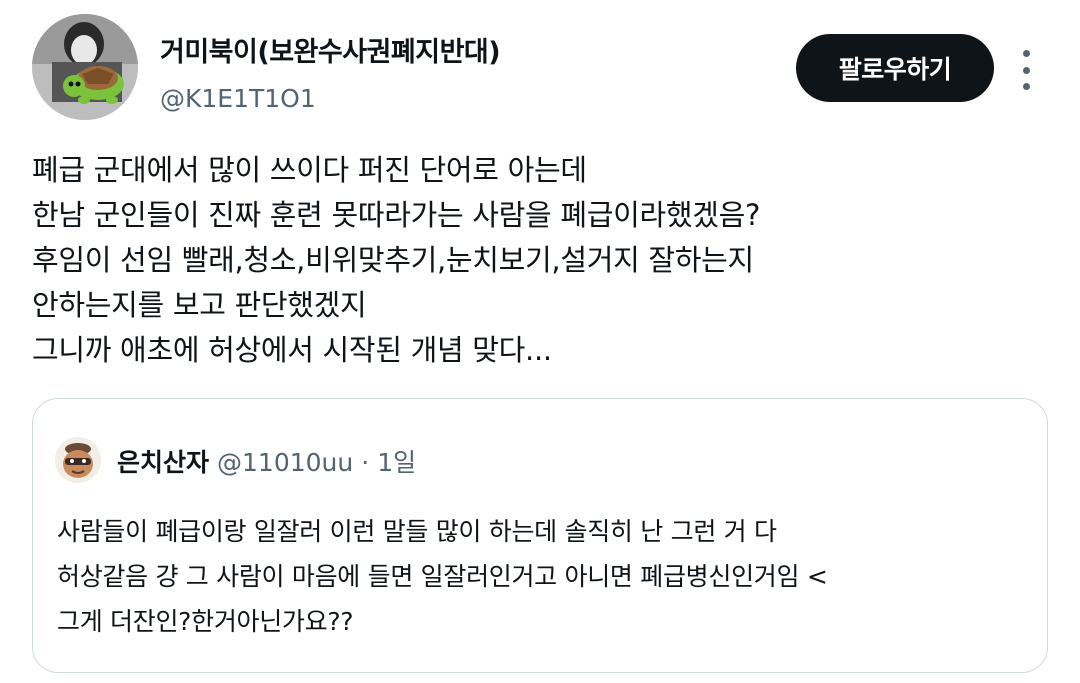 This screenshot has height=683, width=1080. Describe the element at coordinates (417, 531) in the screenshot. I see `quoted-tweet-line: 사람들이 폐급이랑 일잘러 이런 말들 많이 하는데 솔직히 난 그런 거 다` at that location.